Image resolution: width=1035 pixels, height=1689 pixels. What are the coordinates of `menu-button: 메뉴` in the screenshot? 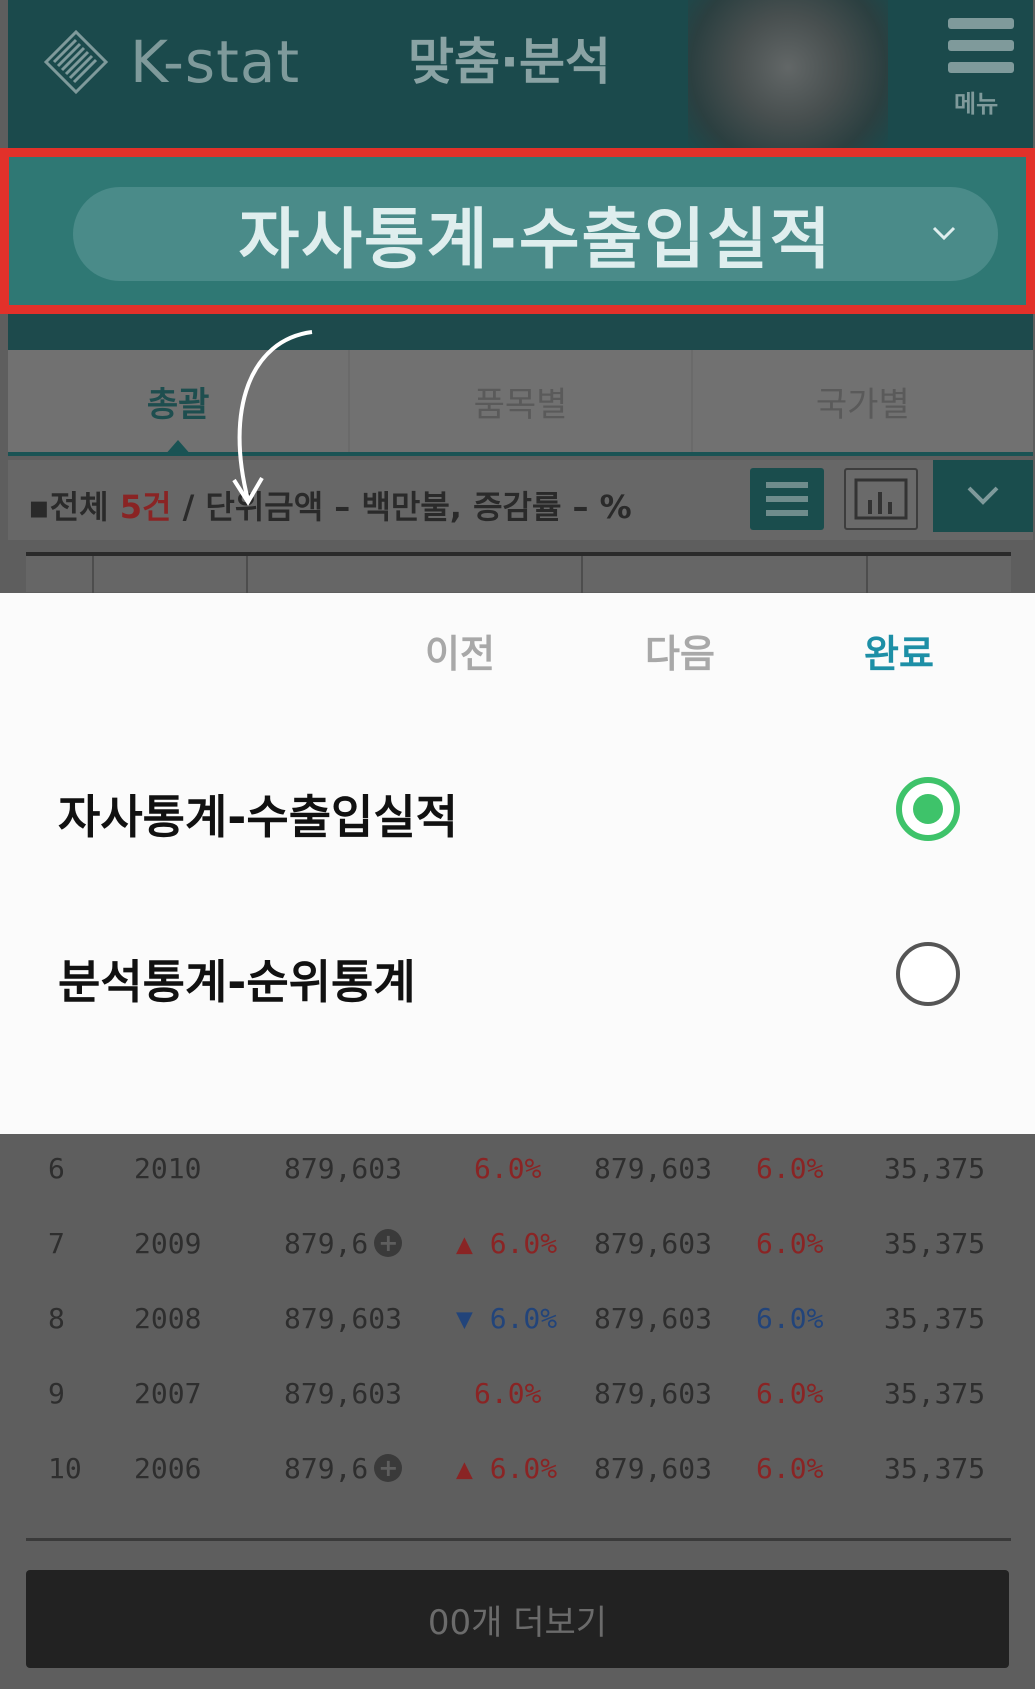 It's located at (979, 69).